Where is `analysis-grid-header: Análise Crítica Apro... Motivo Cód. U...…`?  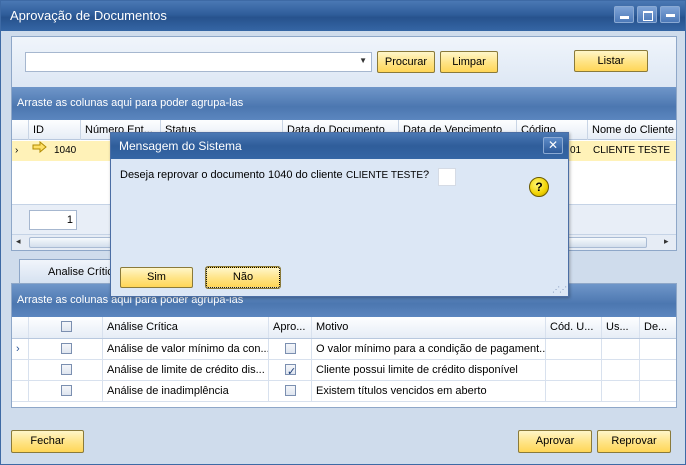
analysis-grid-header: Análise Crítica Apro... Motivo Cód. U...… is located at coordinates (344, 328).